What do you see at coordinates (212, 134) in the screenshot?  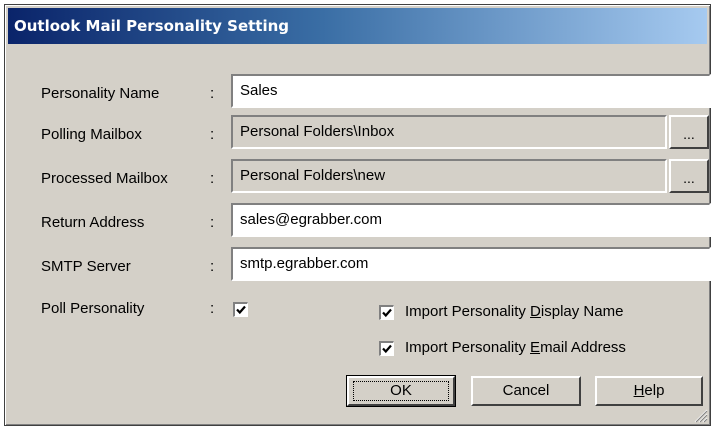 I see `polling-mailbox-colon: :` at bounding box center [212, 134].